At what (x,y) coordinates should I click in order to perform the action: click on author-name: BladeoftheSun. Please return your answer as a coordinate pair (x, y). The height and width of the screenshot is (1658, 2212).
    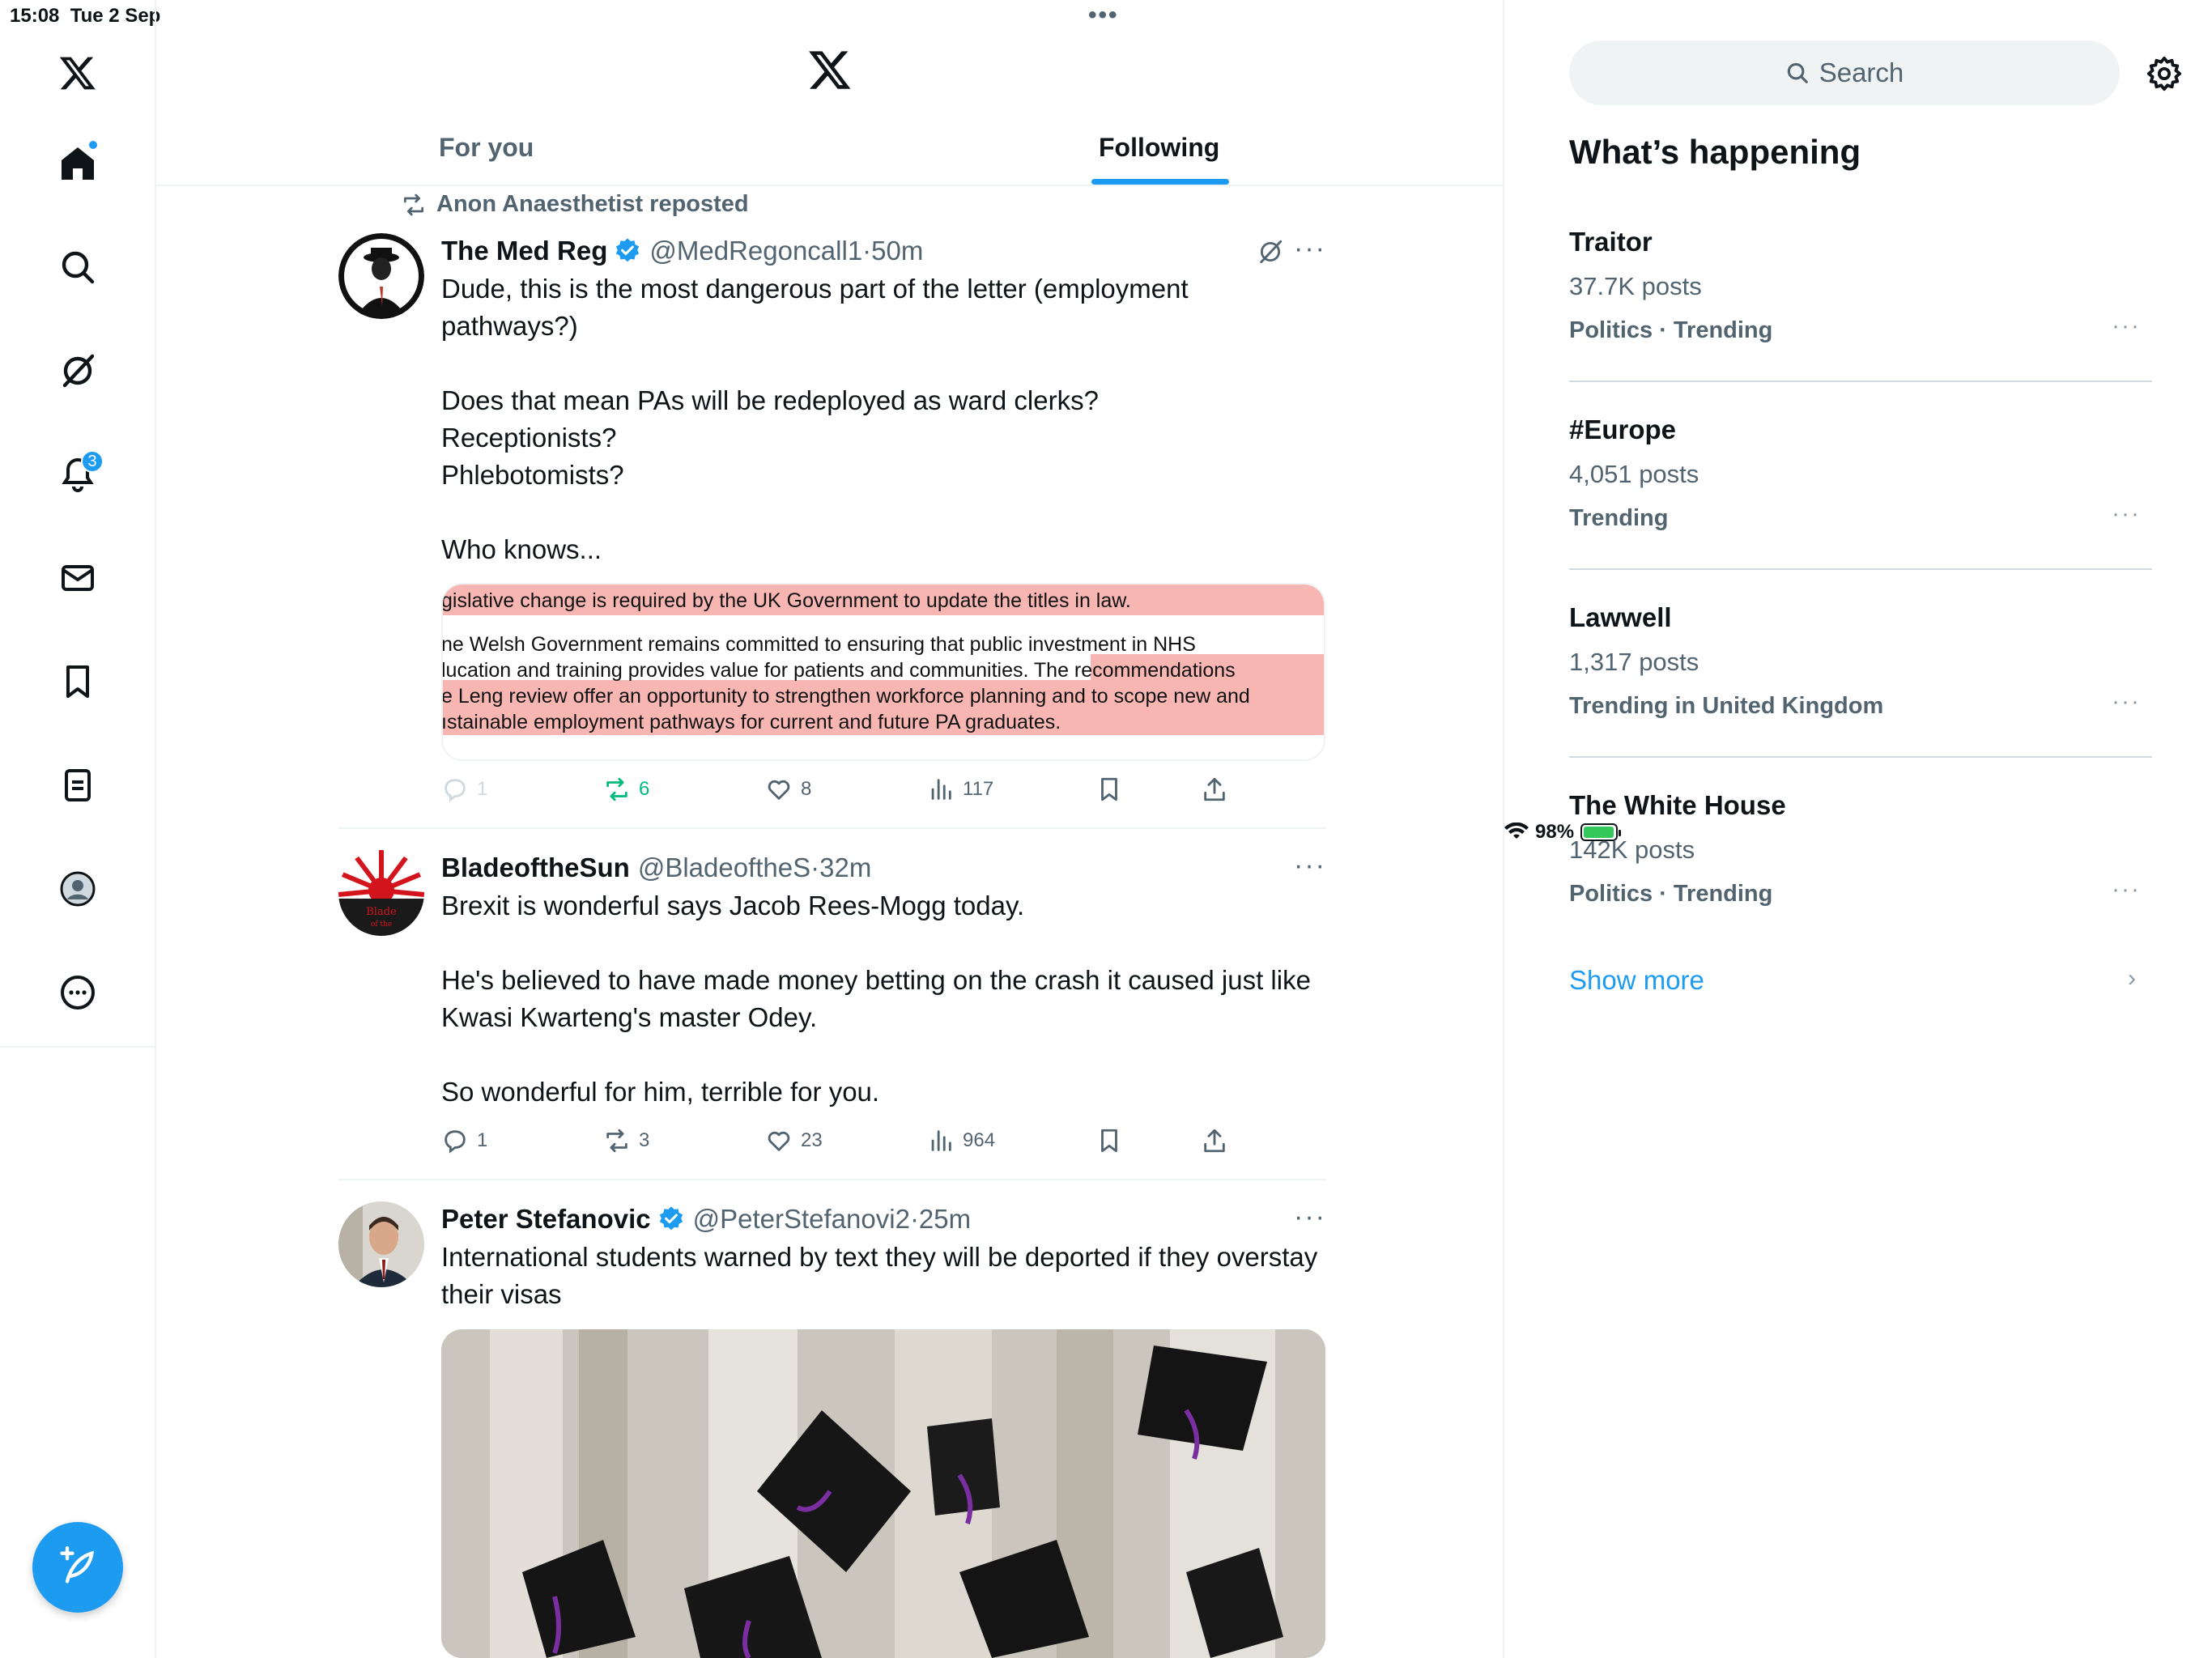
    Looking at the image, I should click on (535, 868).